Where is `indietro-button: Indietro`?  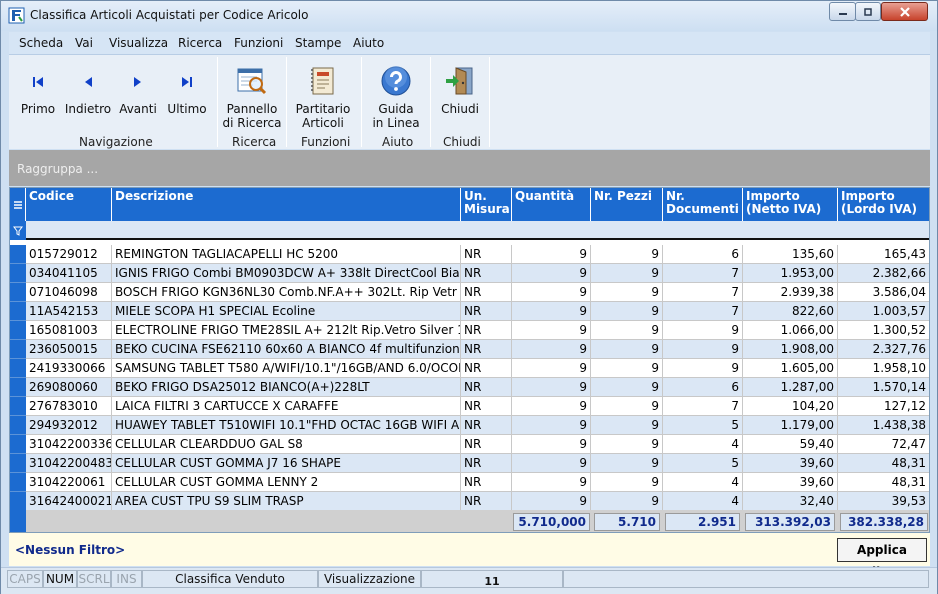
indietro-button: Indietro is located at coordinates (88, 95).